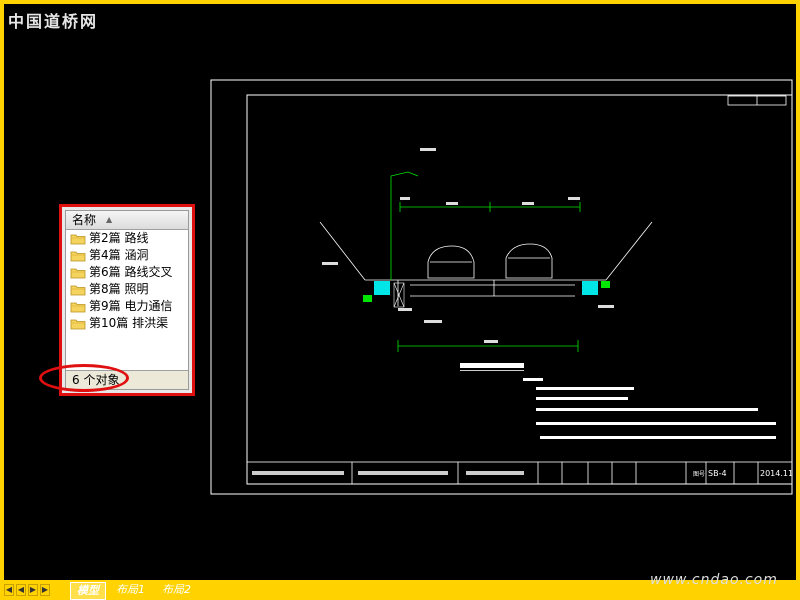  Describe the element at coordinates (717, 473) in the screenshot. I see `sheet-number: SB-4` at that location.